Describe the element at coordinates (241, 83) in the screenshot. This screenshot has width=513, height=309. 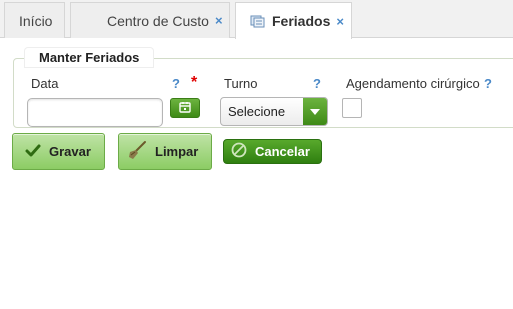
I see `turno-label: Turno` at that location.